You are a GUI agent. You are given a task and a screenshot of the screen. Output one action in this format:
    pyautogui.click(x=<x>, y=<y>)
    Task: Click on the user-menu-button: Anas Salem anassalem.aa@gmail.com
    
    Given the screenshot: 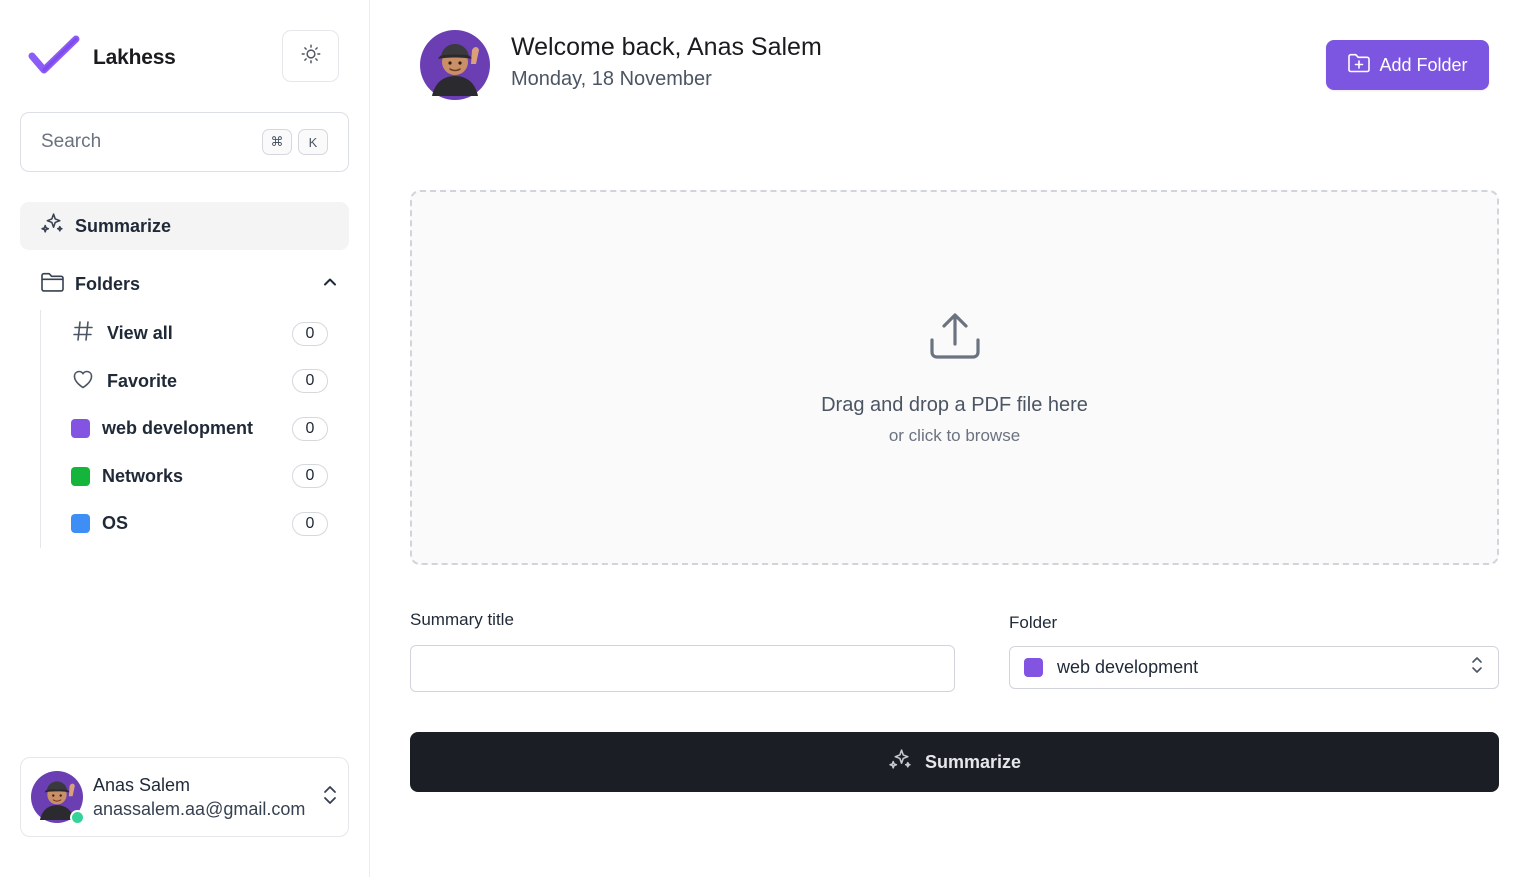 What is the action you would take?
    pyautogui.click(x=184, y=797)
    